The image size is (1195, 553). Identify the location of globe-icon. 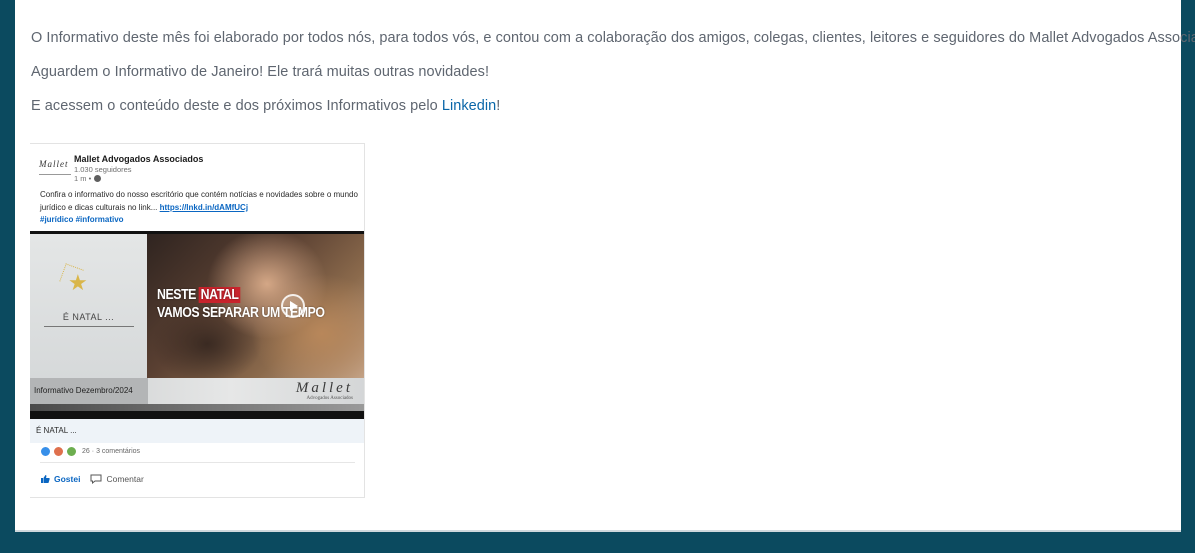
(98, 178).